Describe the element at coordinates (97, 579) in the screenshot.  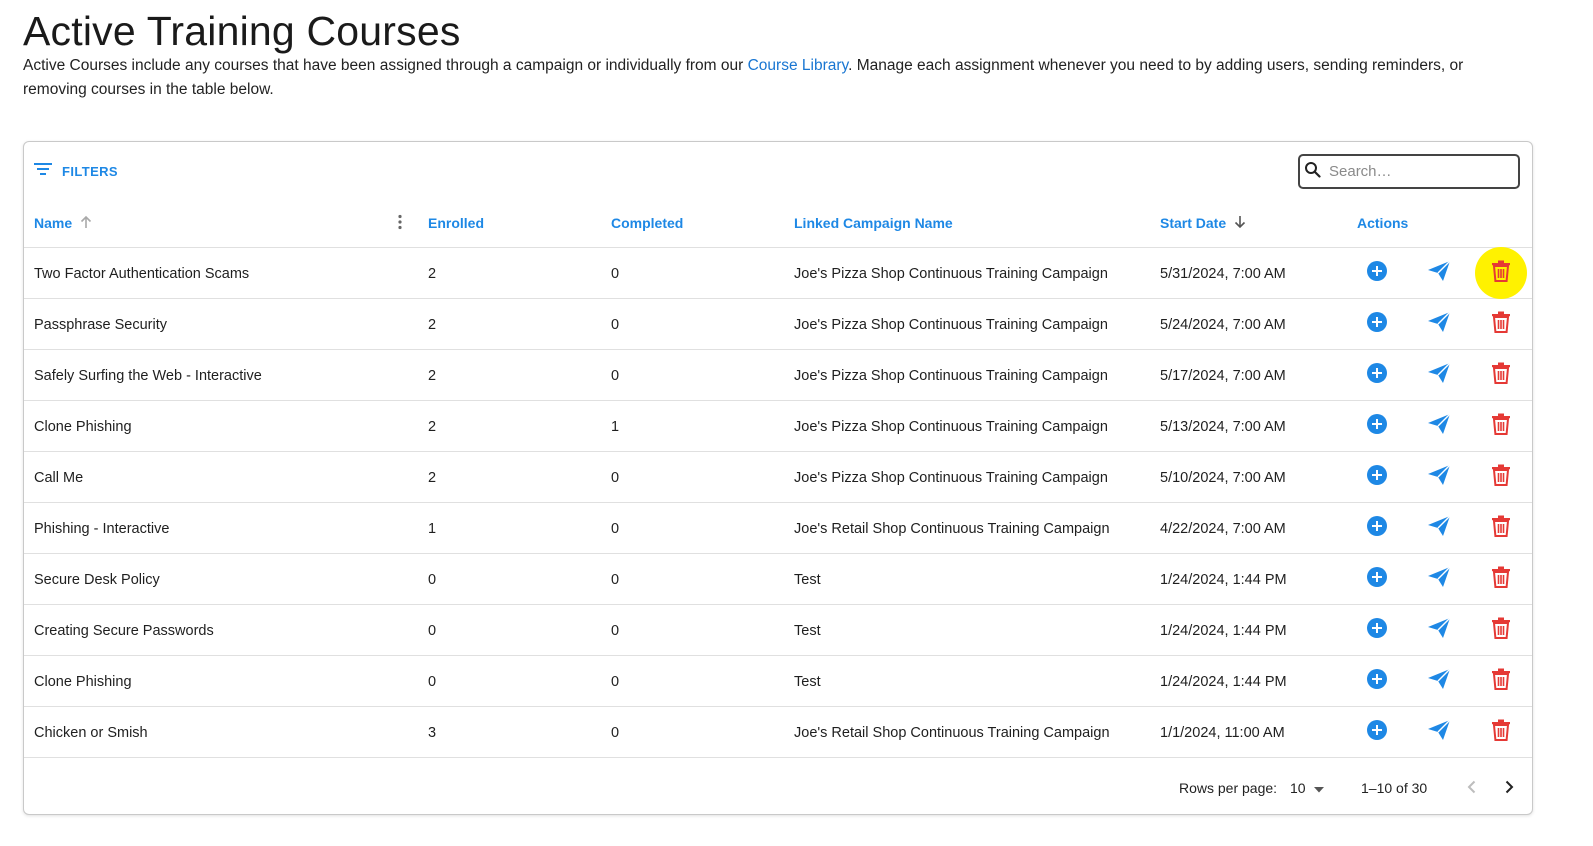
I see `course-name: Secure Desk Policy` at that location.